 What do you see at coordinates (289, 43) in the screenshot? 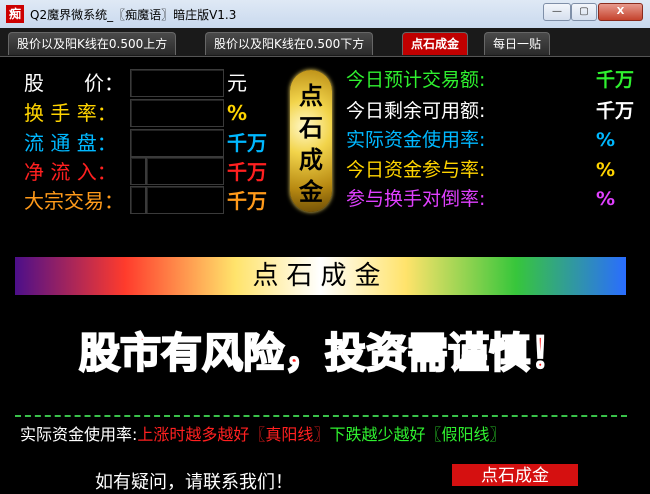
I see `tab-below-0500: 股价以及阳K线在0.500下方` at bounding box center [289, 43].